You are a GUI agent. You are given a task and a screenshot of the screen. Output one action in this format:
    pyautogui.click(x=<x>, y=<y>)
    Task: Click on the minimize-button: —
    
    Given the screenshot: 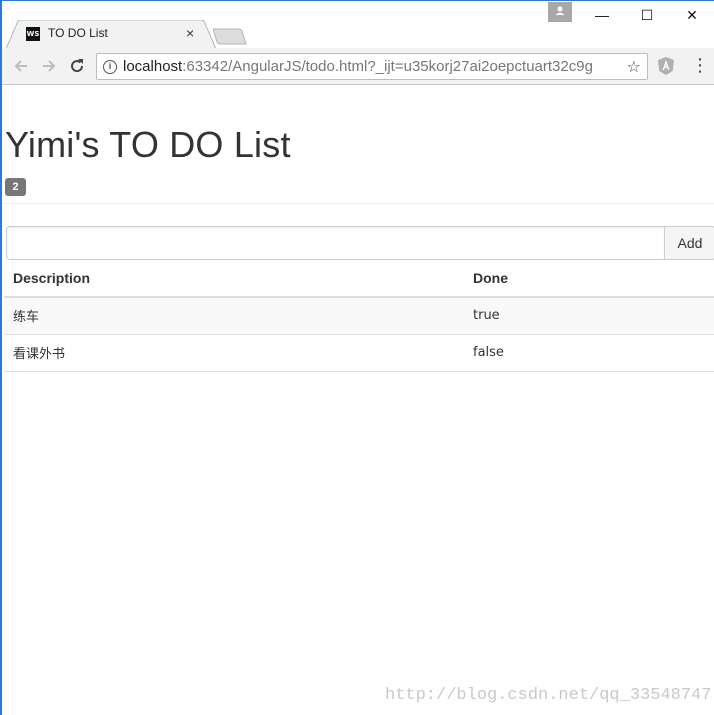 What is the action you would take?
    pyautogui.click(x=602, y=15)
    